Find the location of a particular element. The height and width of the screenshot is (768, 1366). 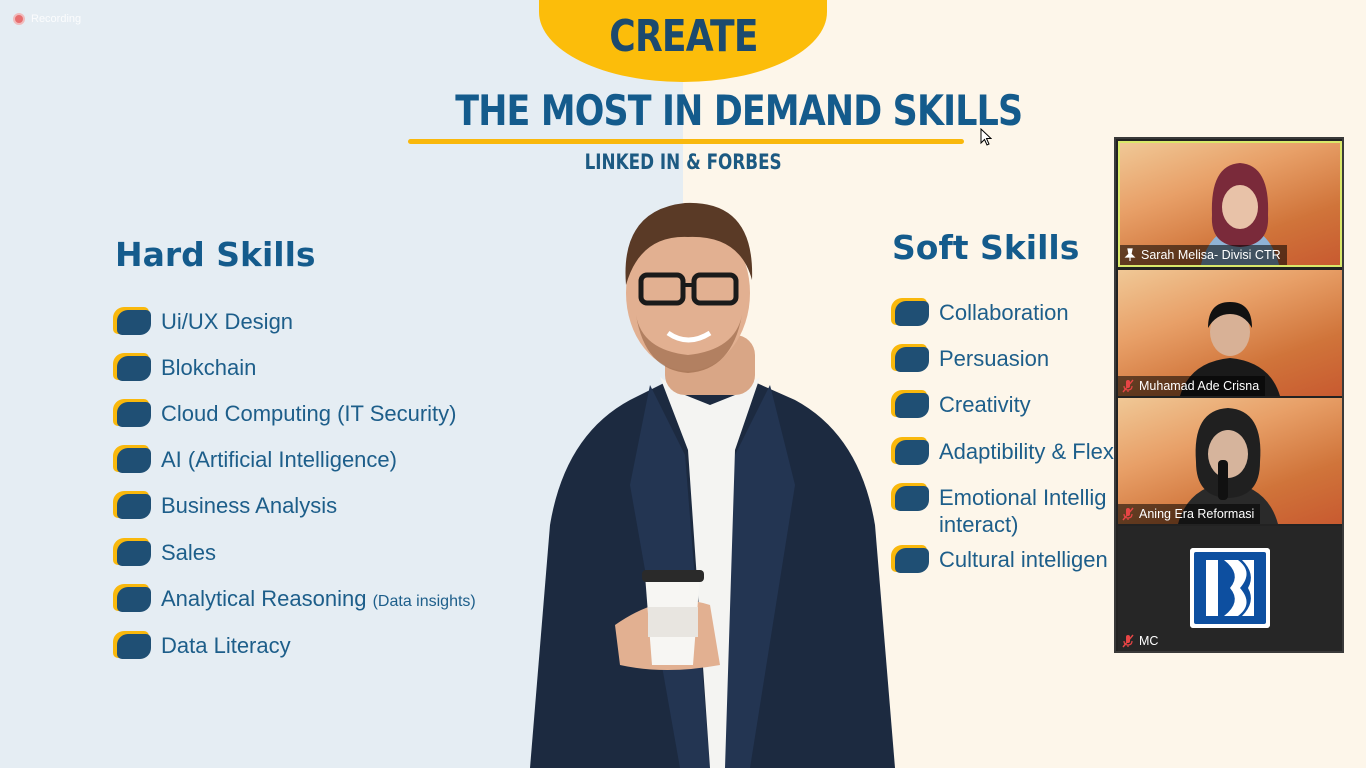

skill-label: Persuasion is located at coordinates (994, 358).